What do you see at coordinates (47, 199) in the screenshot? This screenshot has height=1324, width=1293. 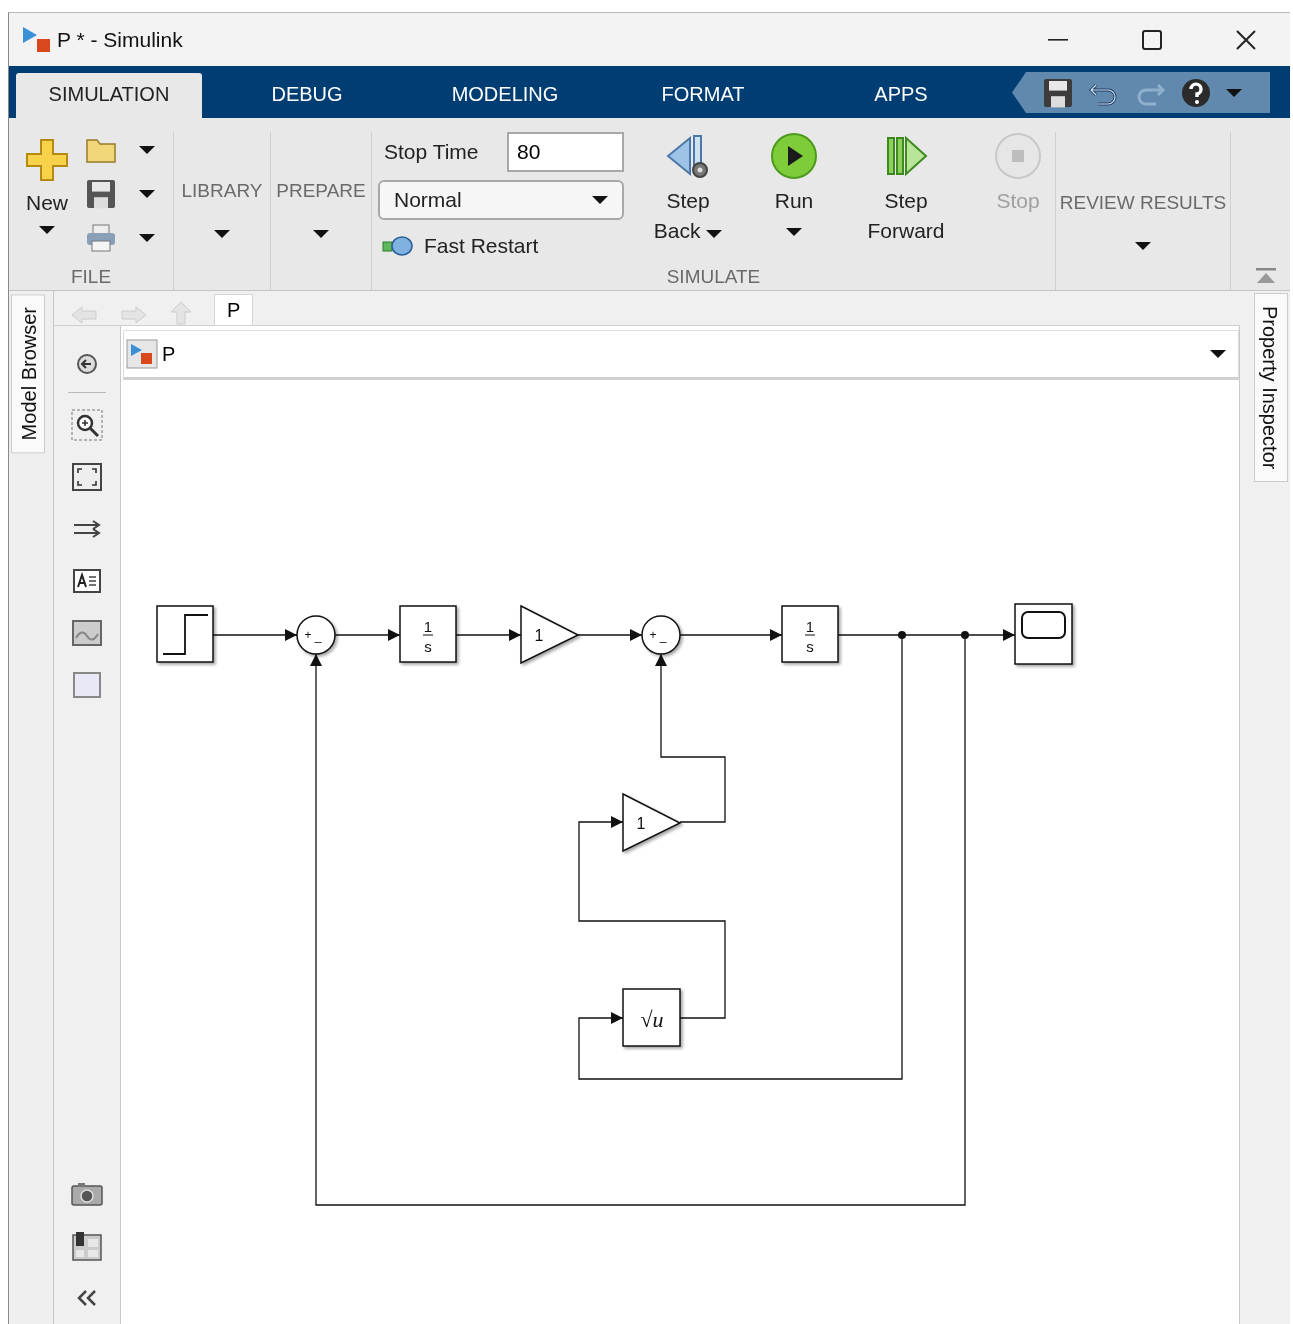 I see `new-button: New` at bounding box center [47, 199].